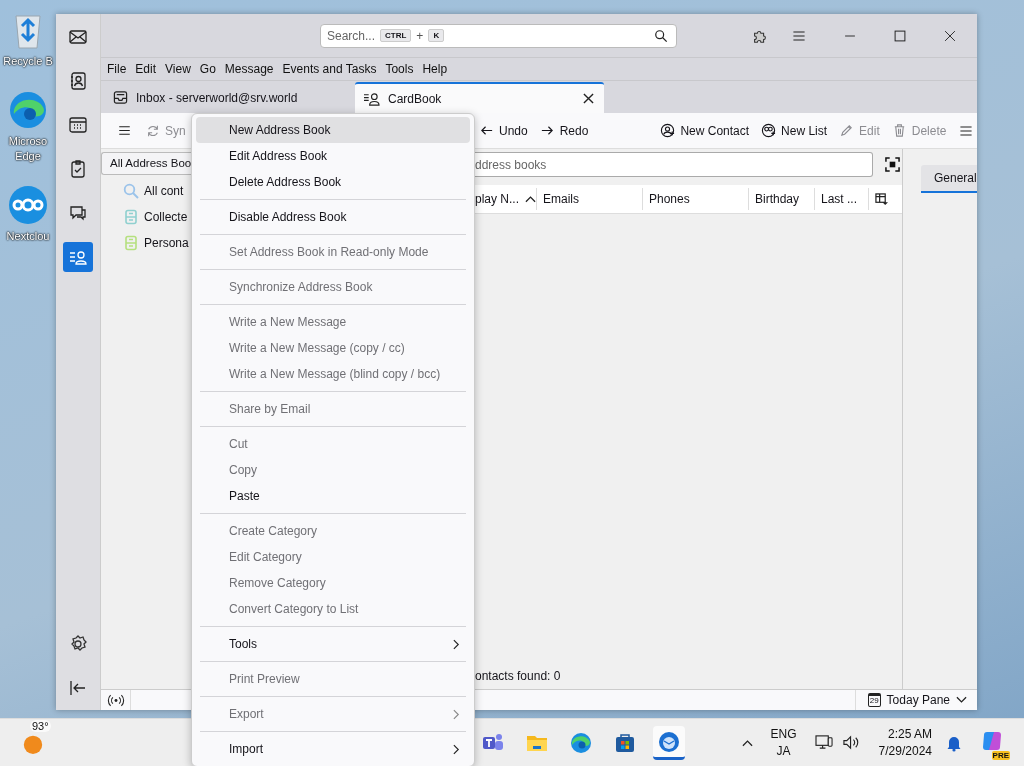 This screenshot has width=1024, height=766. What do you see at coordinates (333, 156) in the screenshot?
I see `menu-item: Edit Address Book` at bounding box center [333, 156].